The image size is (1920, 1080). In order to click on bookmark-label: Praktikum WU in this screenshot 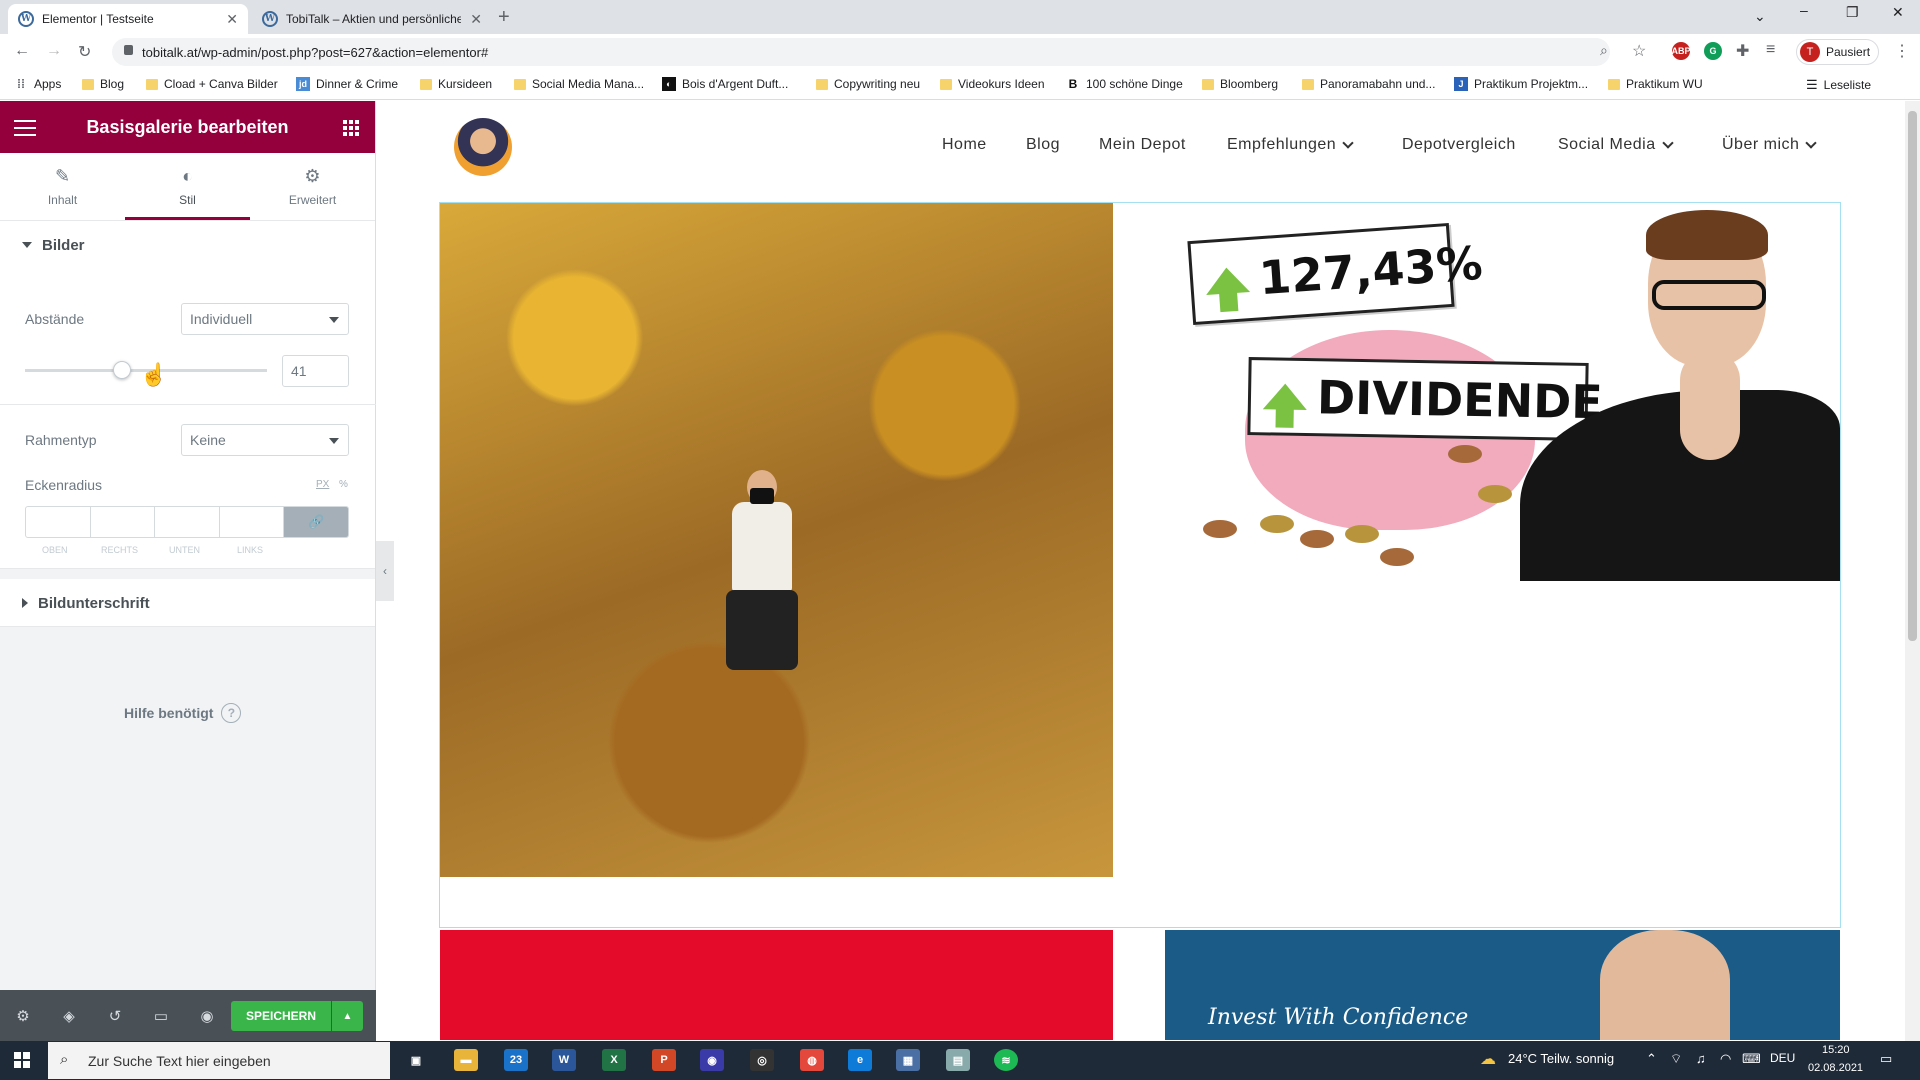, I will do `click(1664, 84)`.